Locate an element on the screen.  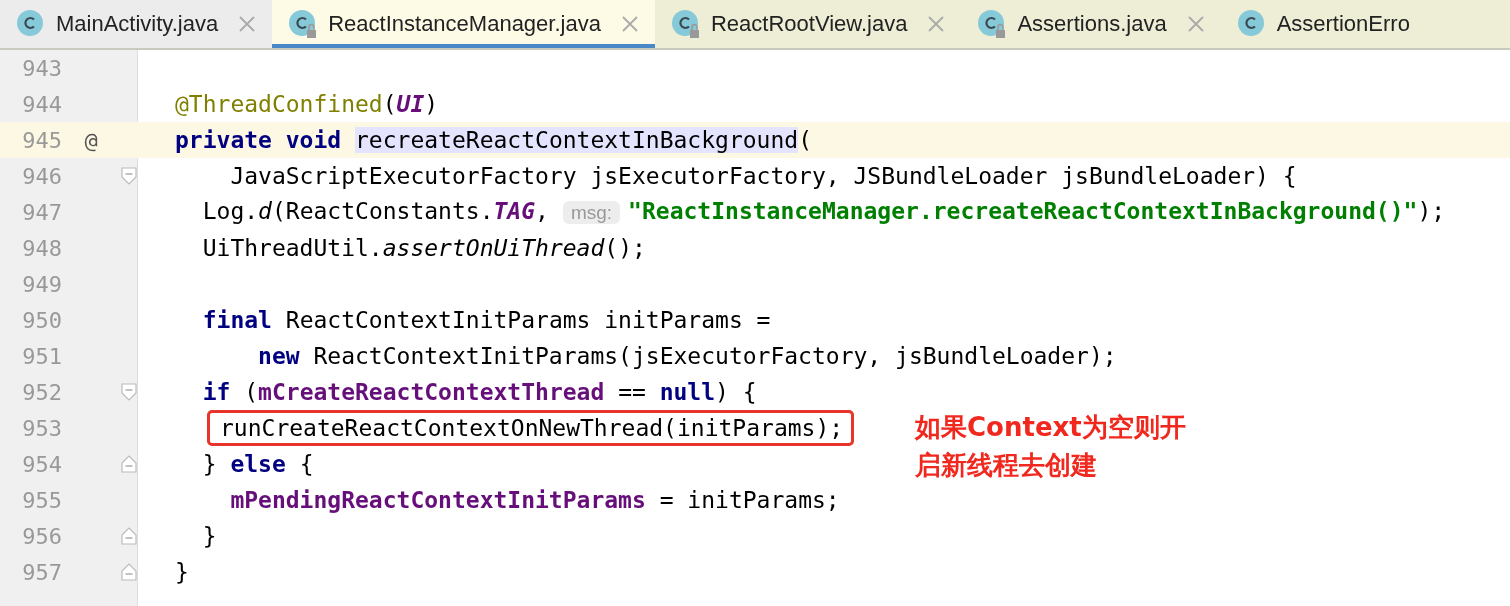
line-number: 943 is located at coordinates (41, 68).